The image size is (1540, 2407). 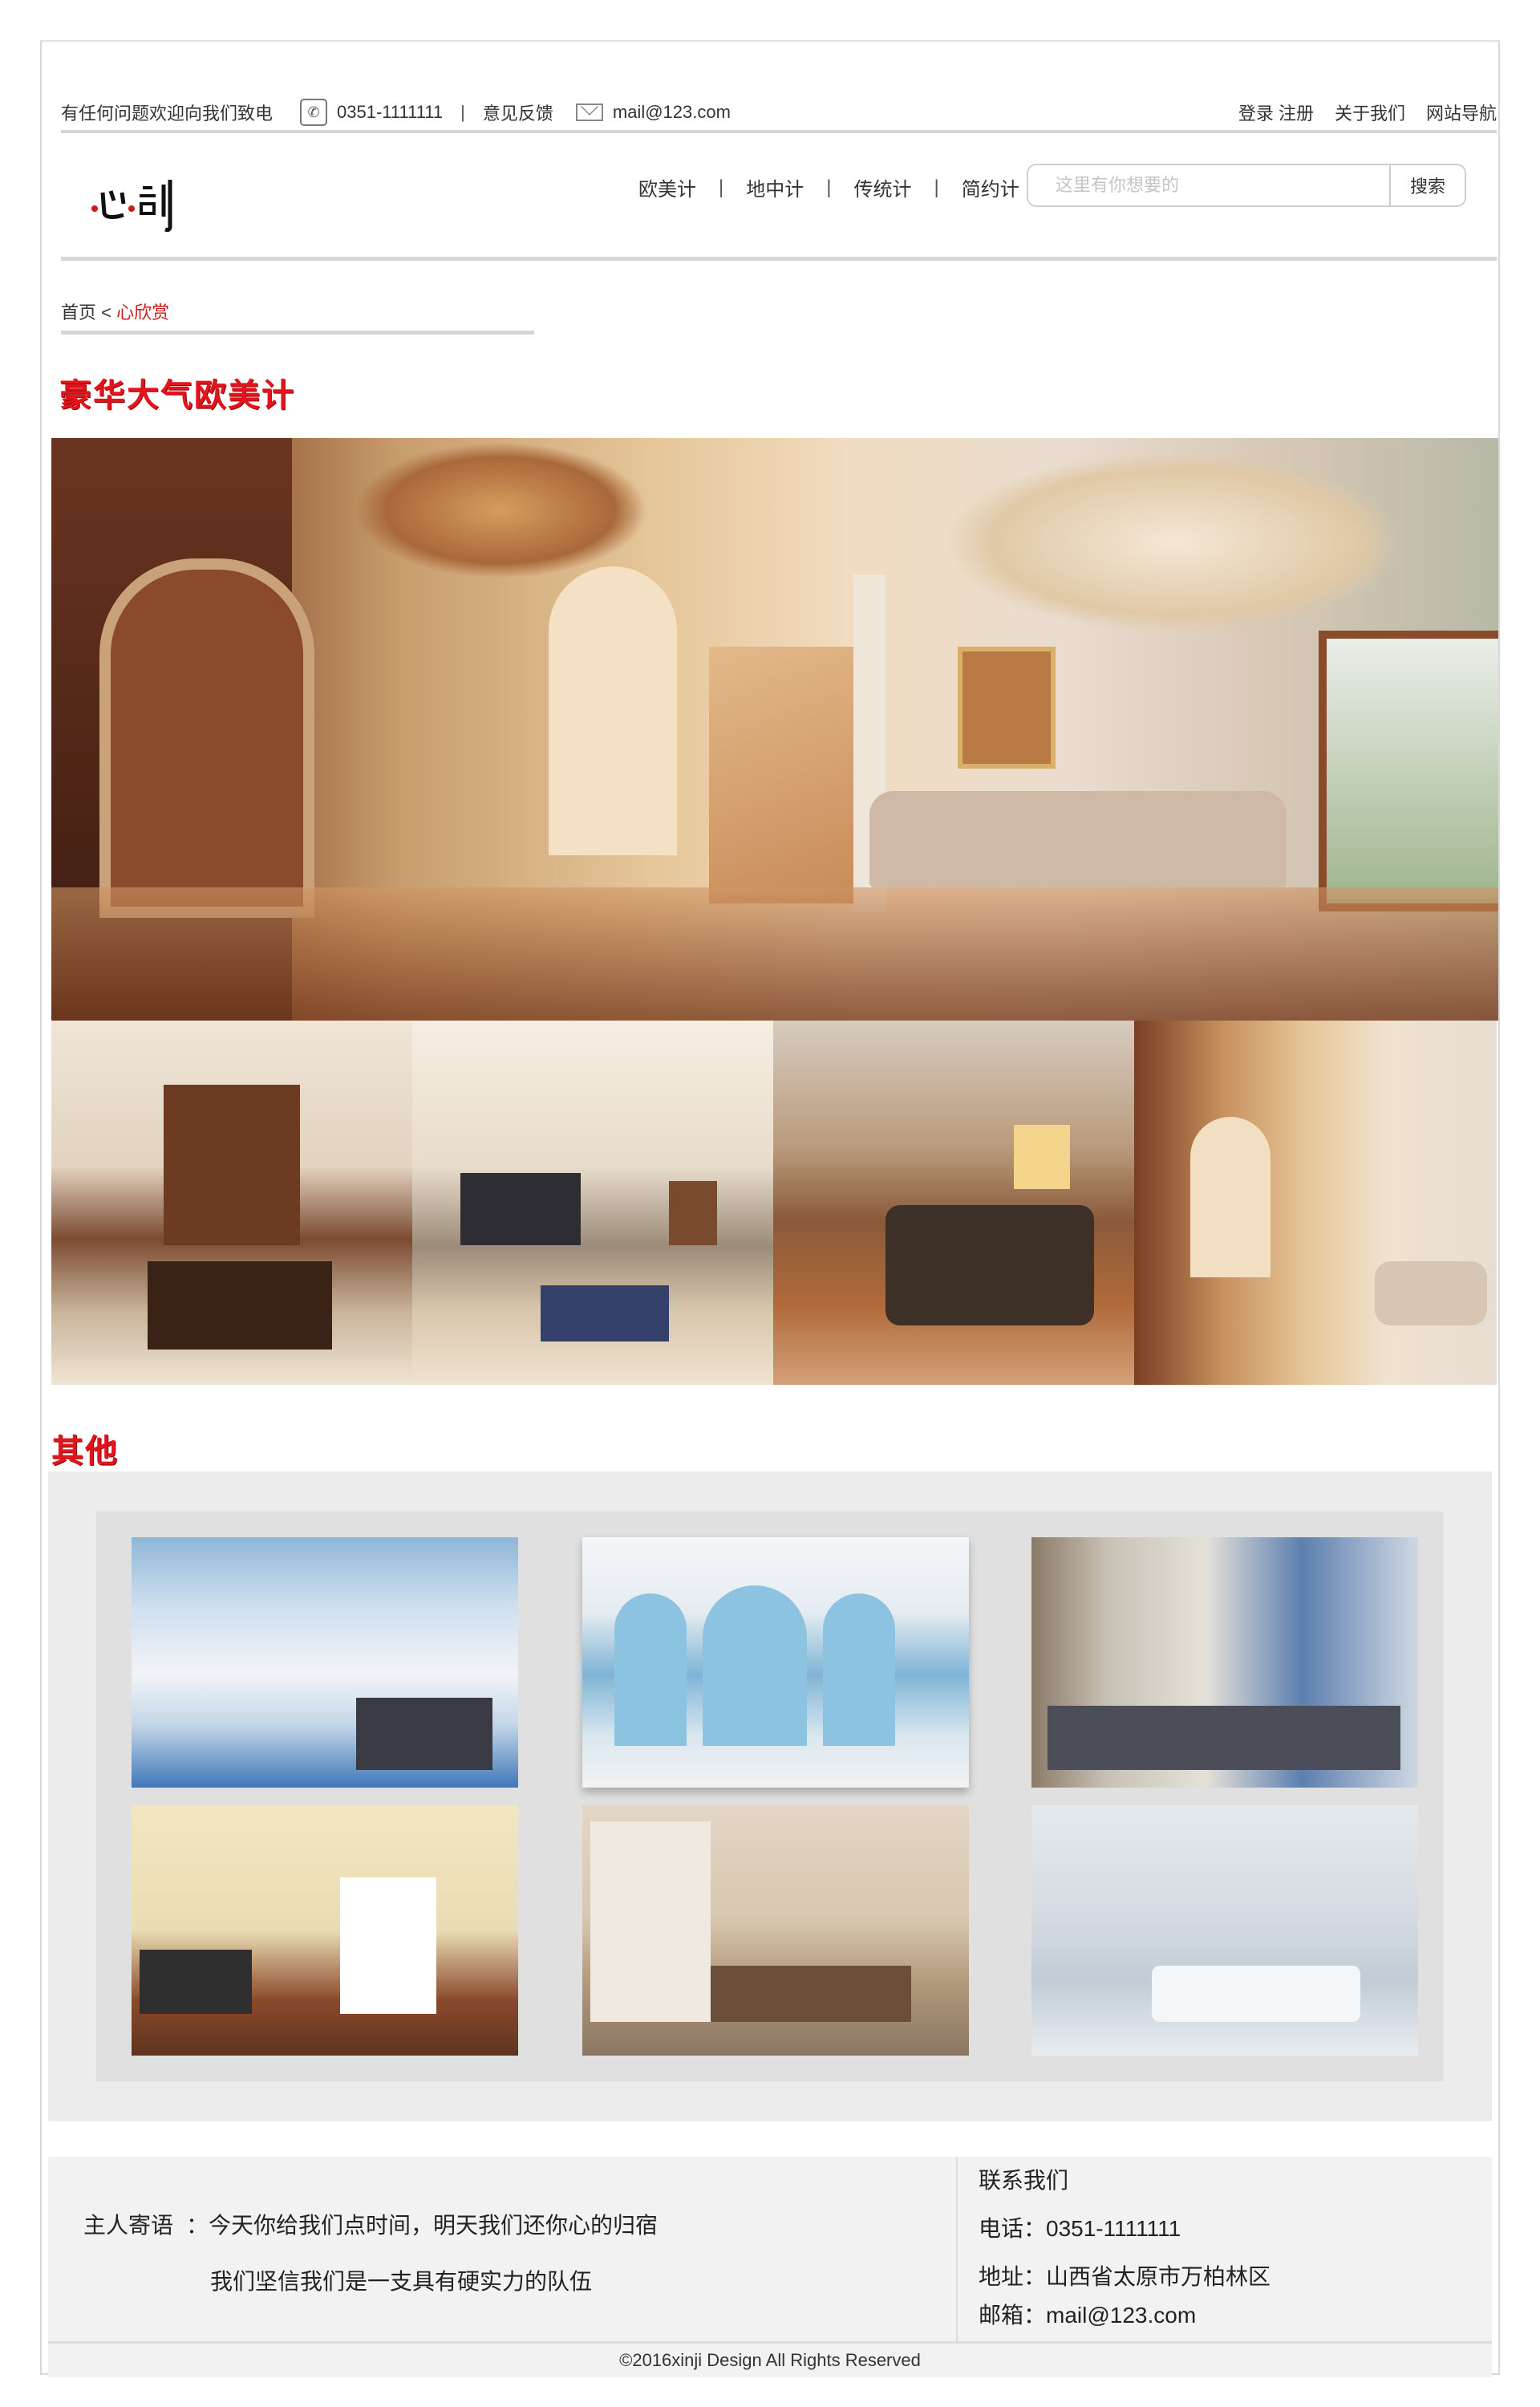 I want to click on register-link: 注册, so click(x=1296, y=114).